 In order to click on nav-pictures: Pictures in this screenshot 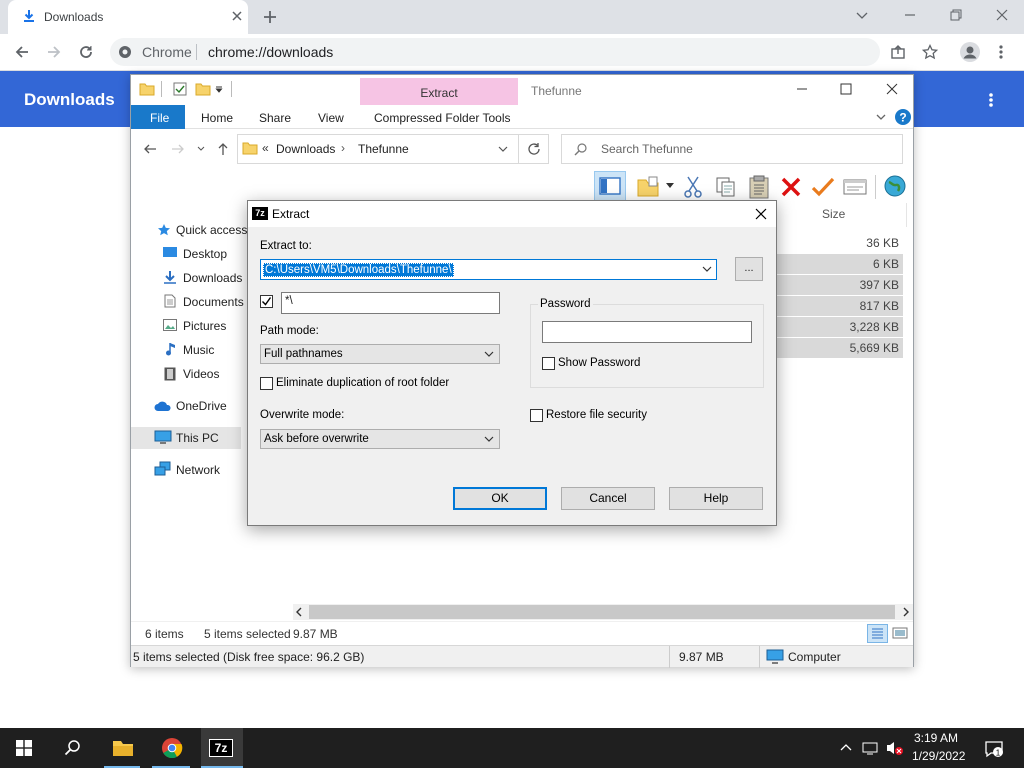, I will do `click(204, 326)`.